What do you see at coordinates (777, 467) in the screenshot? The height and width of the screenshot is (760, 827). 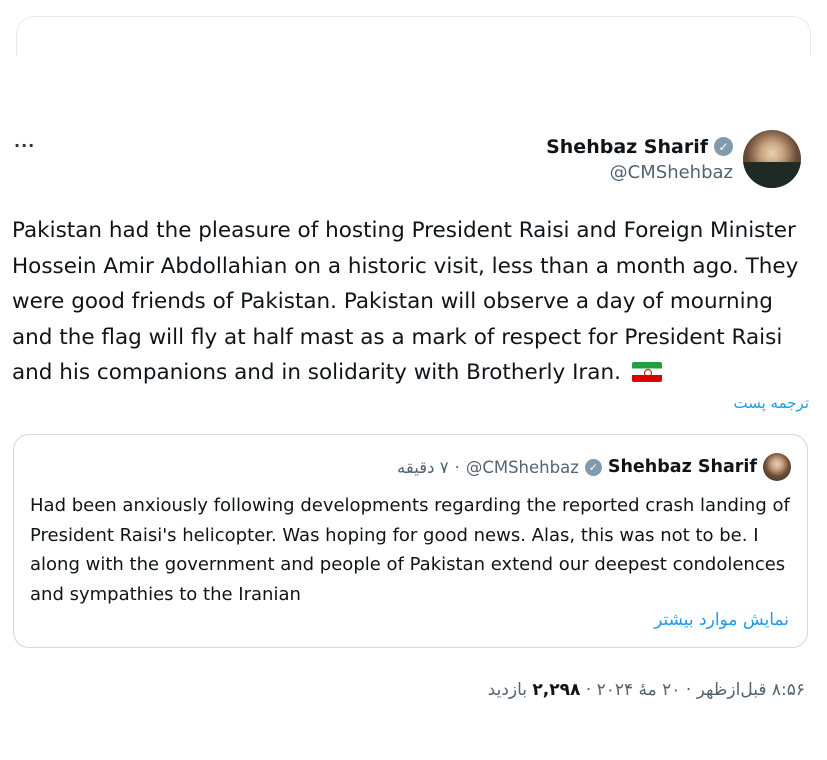 I see `quoted-avatar` at bounding box center [777, 467].